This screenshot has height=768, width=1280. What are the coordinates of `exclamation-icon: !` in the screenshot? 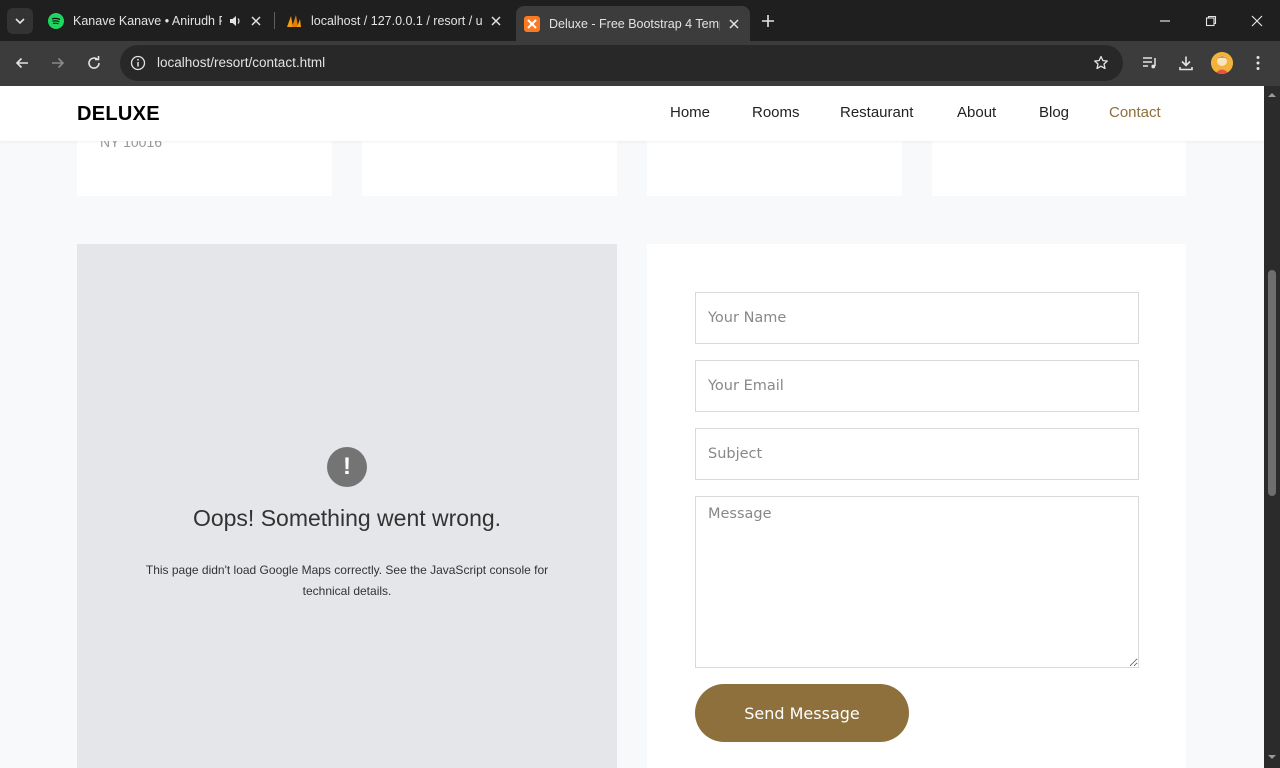 It's located at (347, 467).